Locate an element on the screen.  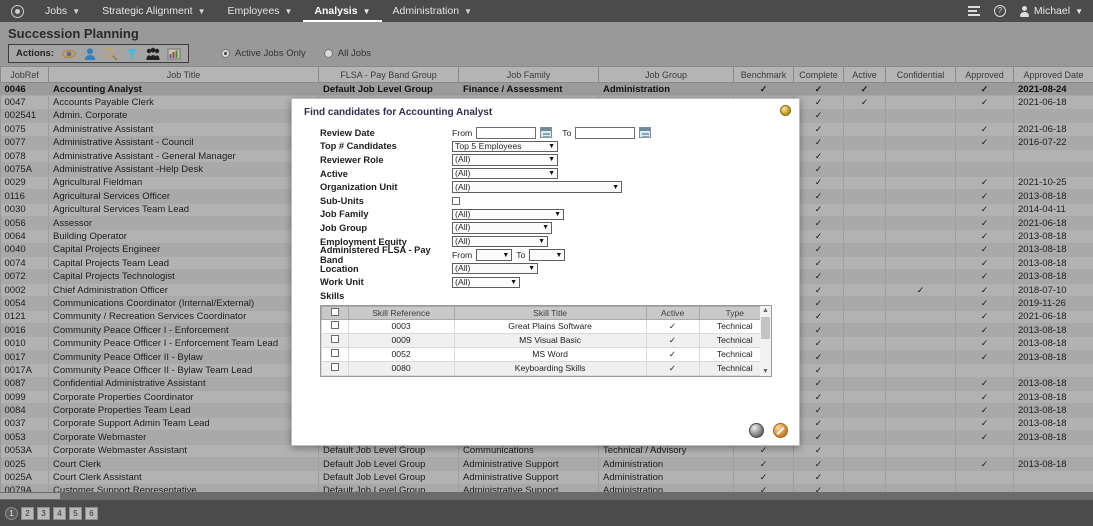
page-button: 3 is located at coordinates (43, 513).